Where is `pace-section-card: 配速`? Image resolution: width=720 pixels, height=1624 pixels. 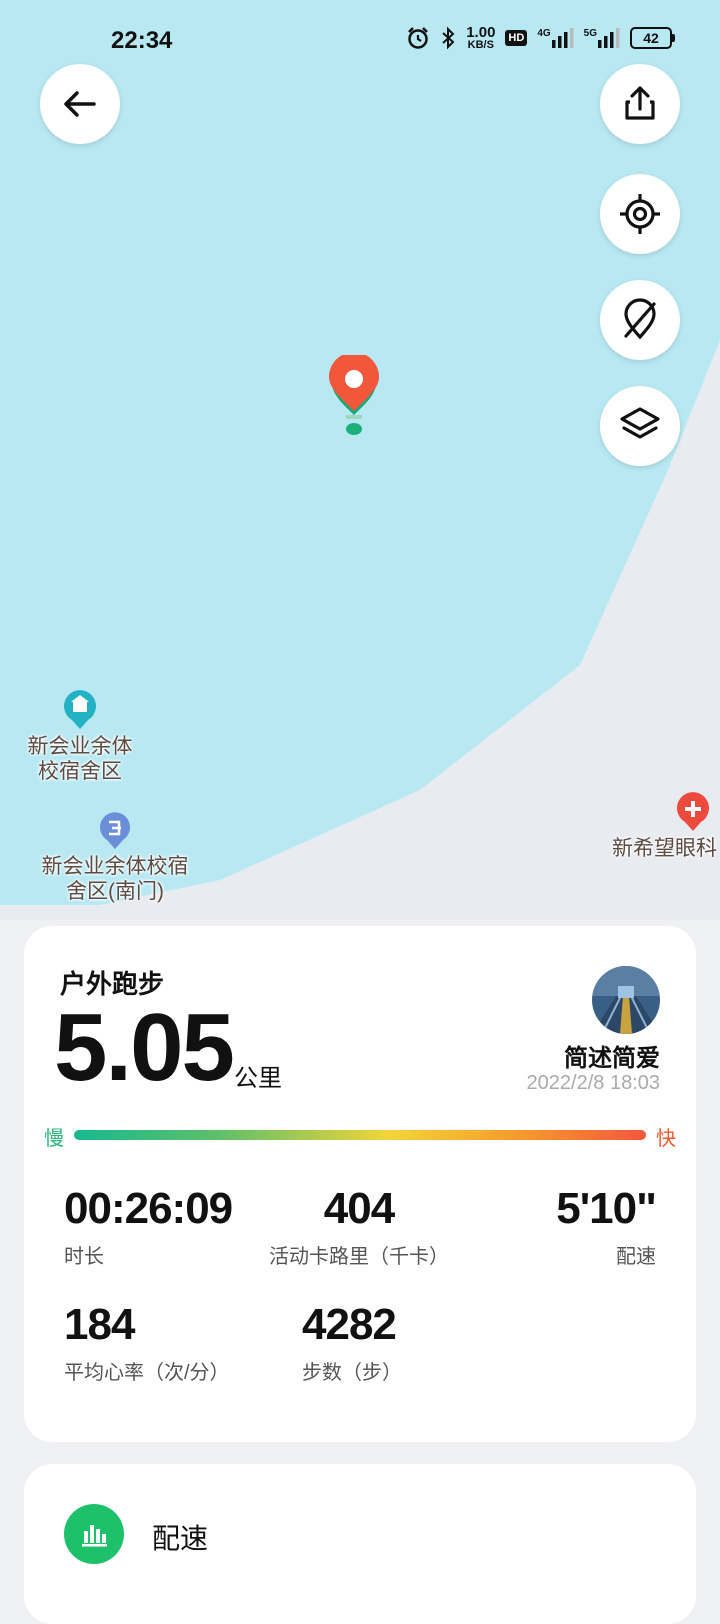
pace-section-card: 配速 is located at coordinates (360, 1544).